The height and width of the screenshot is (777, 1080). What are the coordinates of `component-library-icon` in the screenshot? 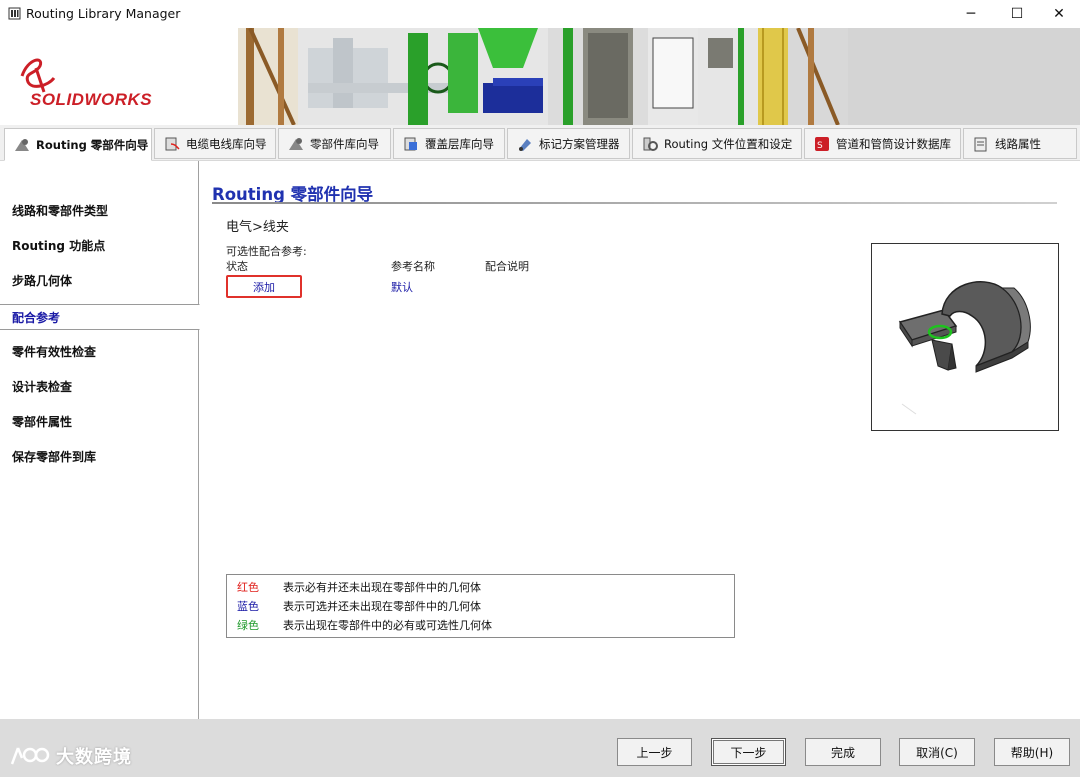 It's located at (296, 143).